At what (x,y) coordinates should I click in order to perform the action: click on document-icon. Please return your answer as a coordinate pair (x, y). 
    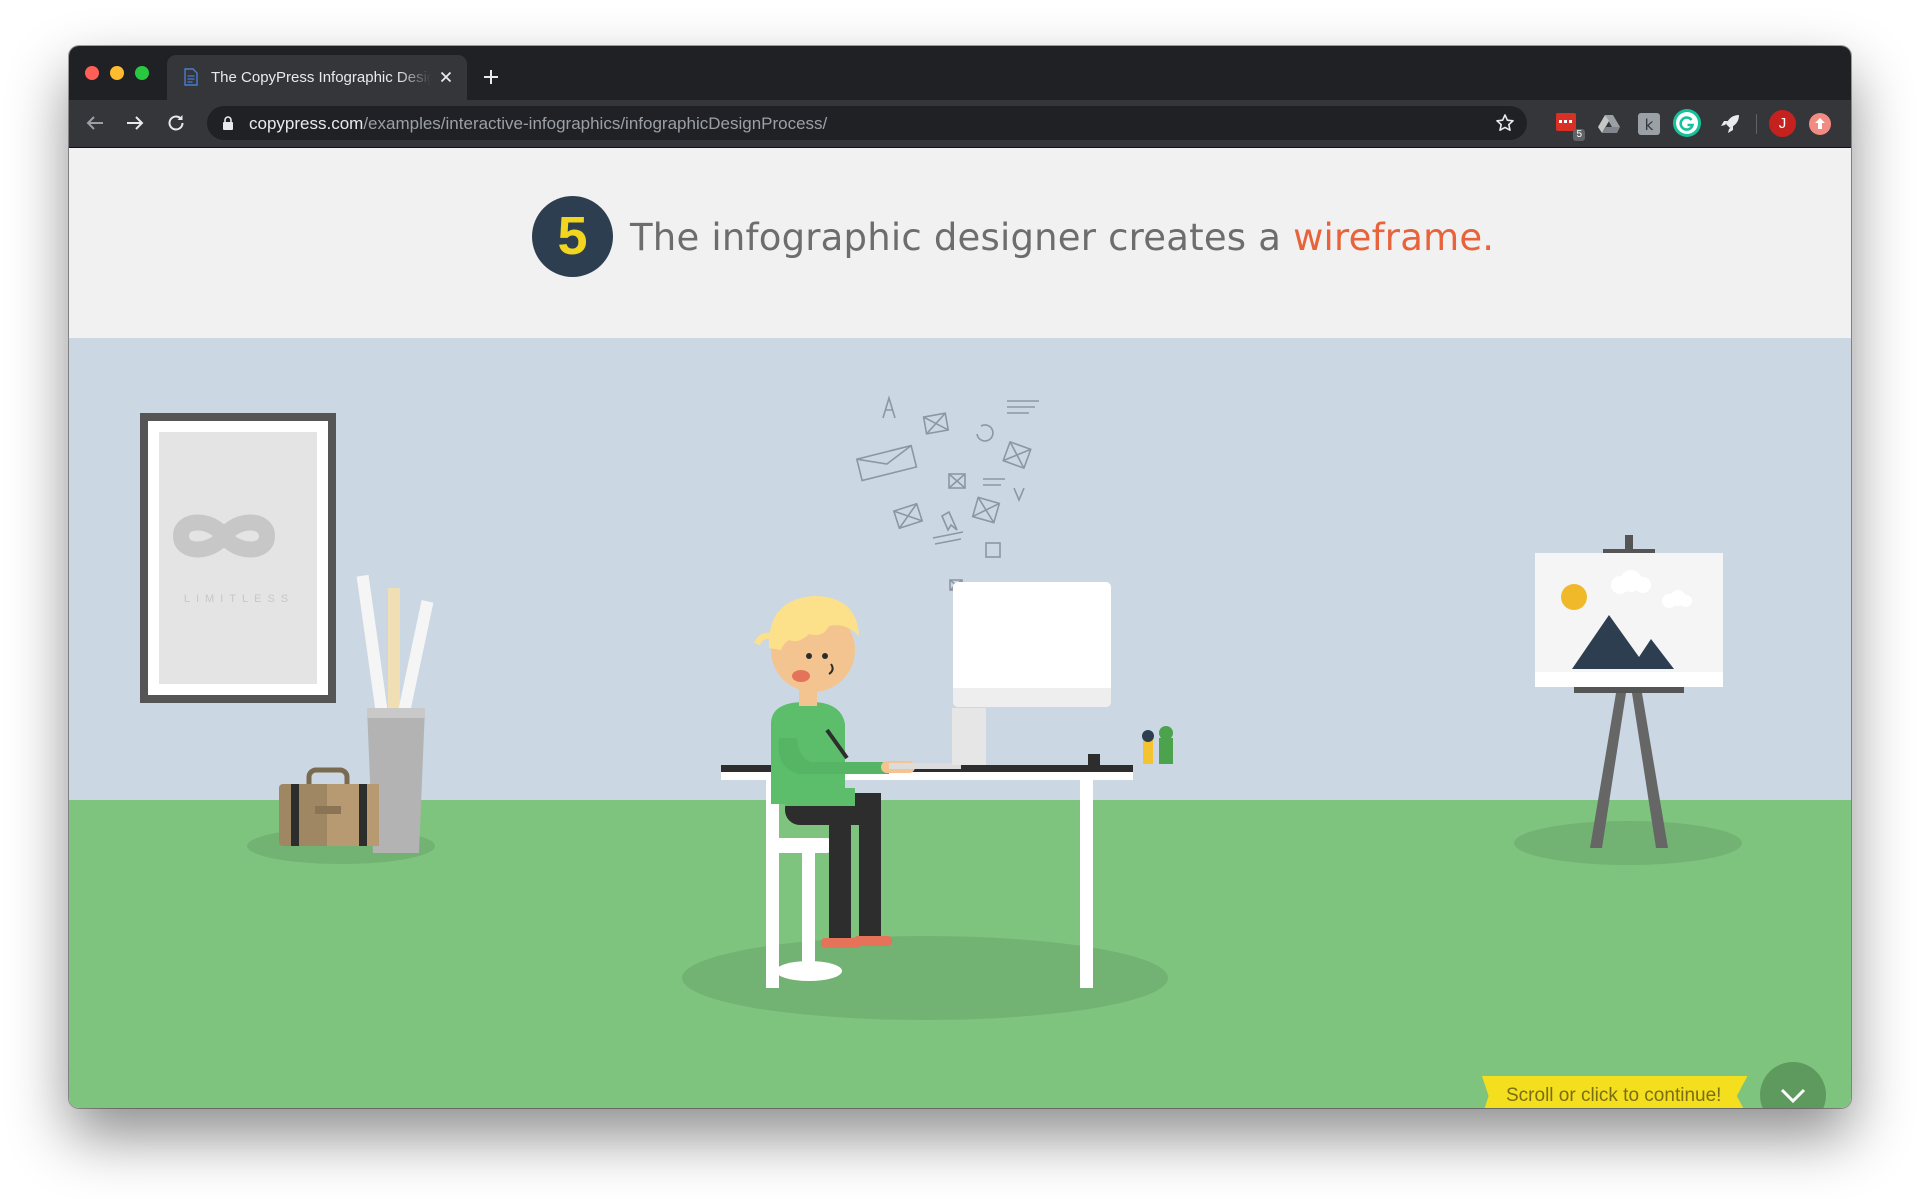
    Looking at the image, I should click on (191, 77).